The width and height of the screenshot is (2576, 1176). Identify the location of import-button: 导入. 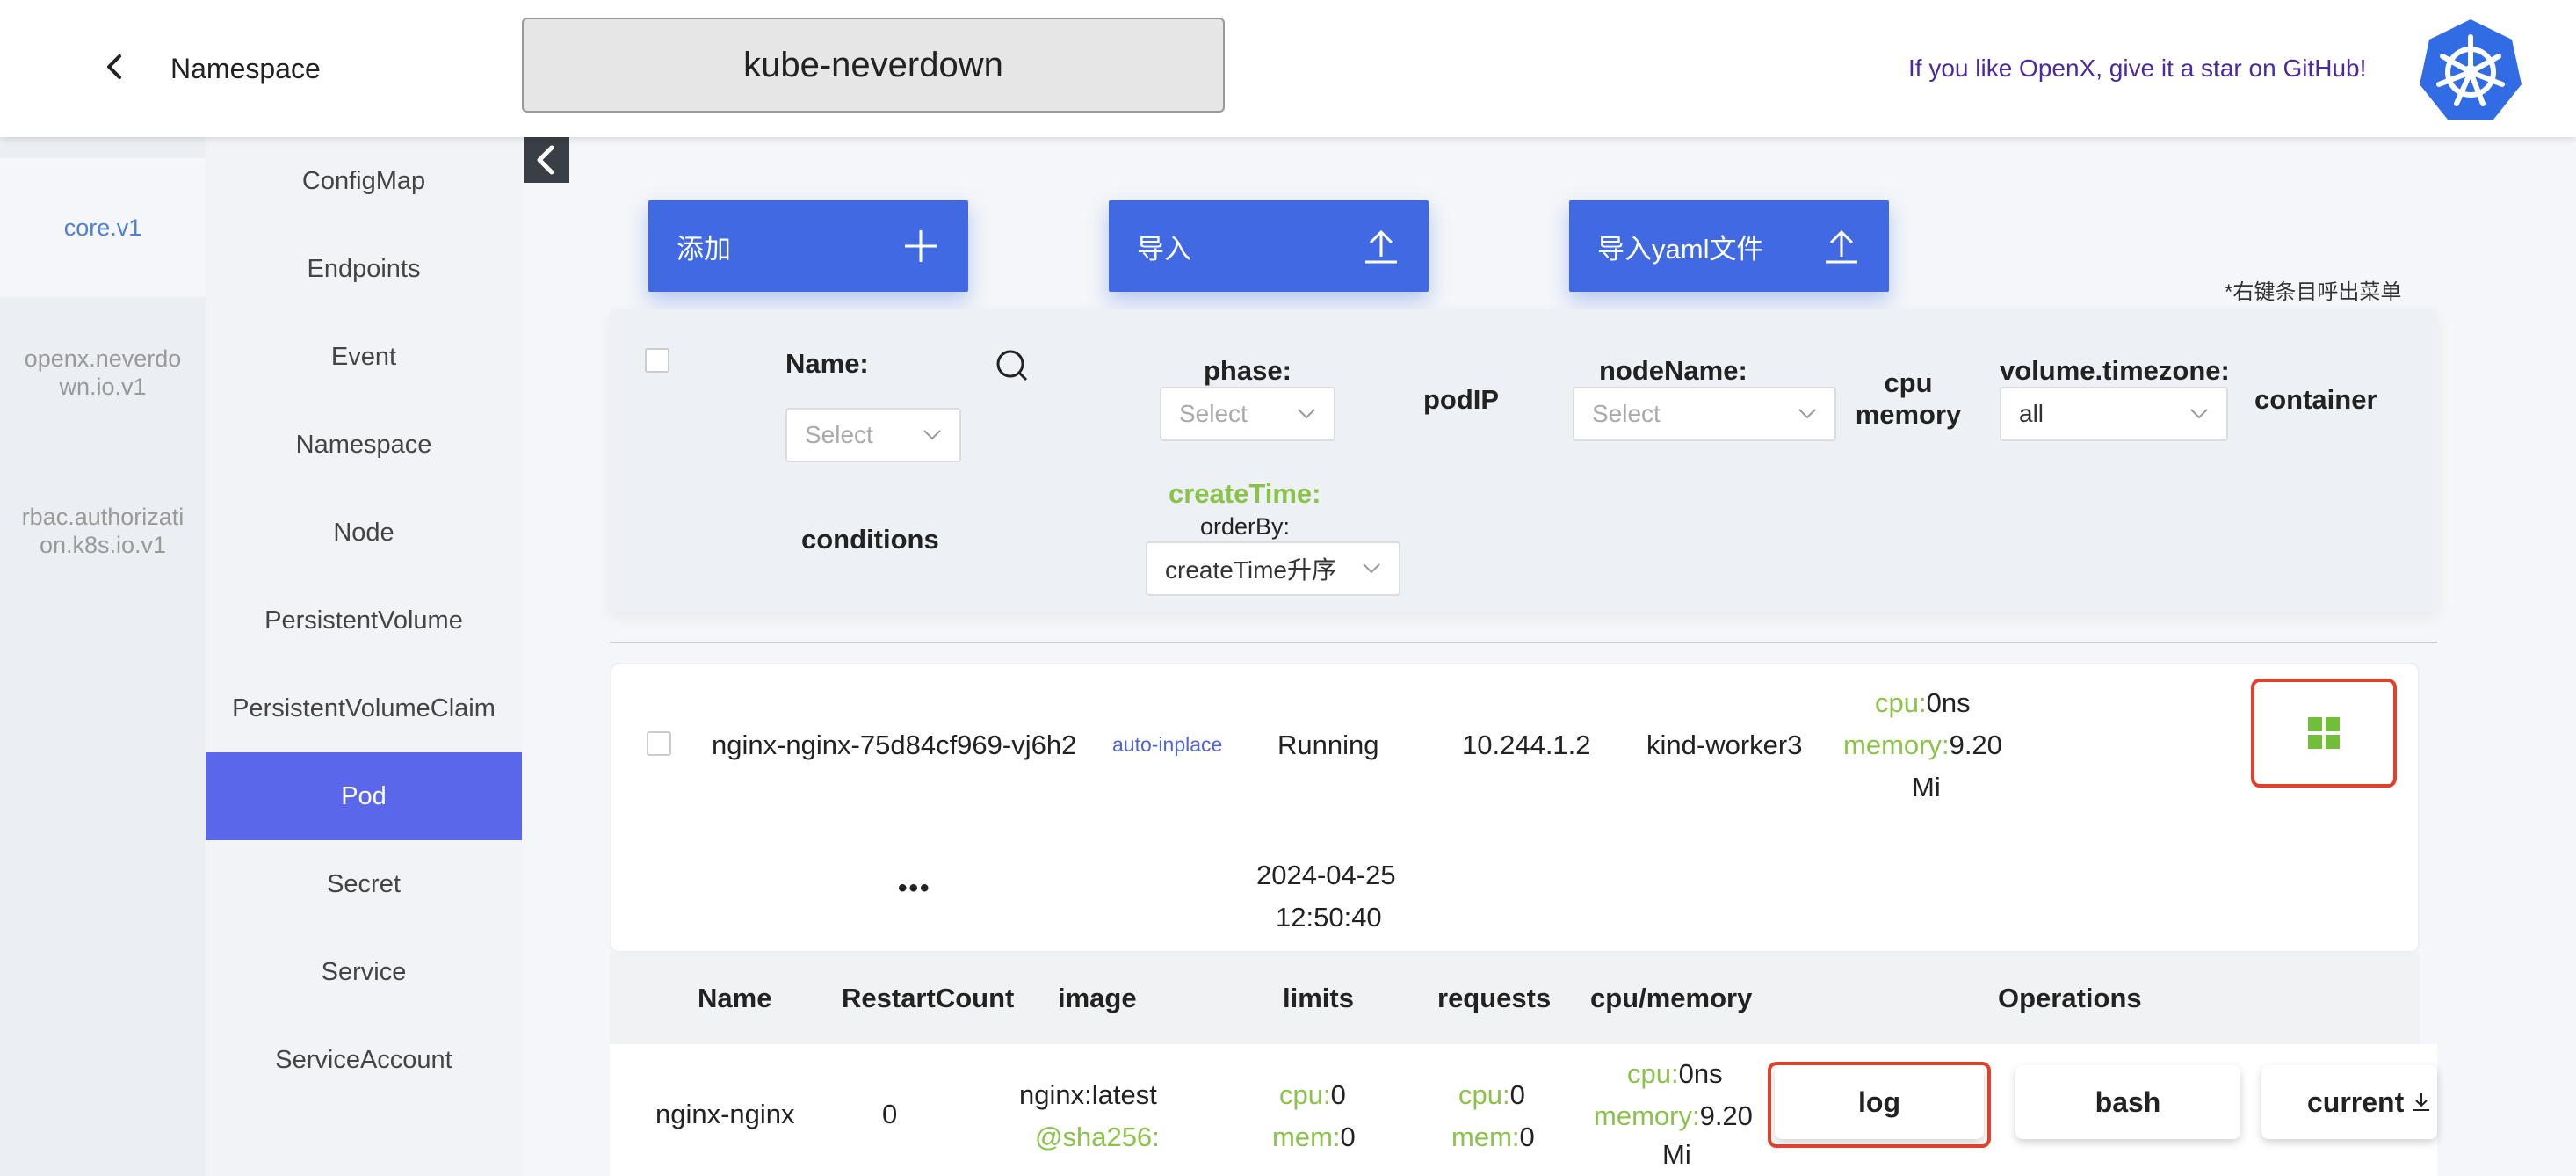
(1269, 246).